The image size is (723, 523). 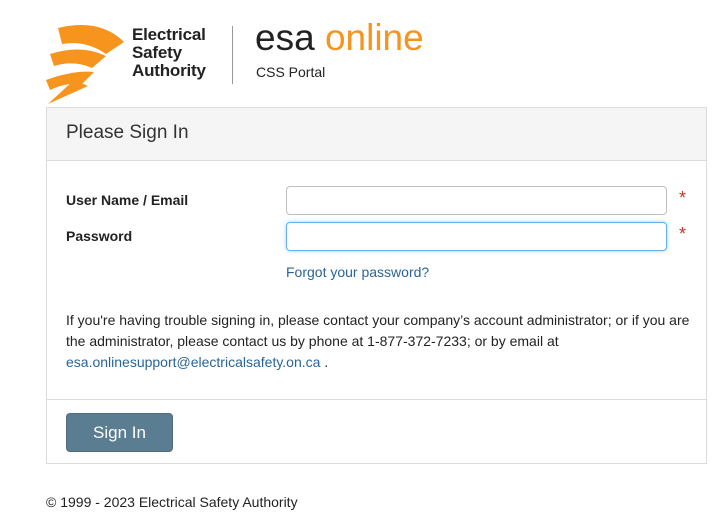 What do you see at coordinates (157, 52) in the screenshot?
I see `logo-line: Safety` at bounding box center [157, 52].